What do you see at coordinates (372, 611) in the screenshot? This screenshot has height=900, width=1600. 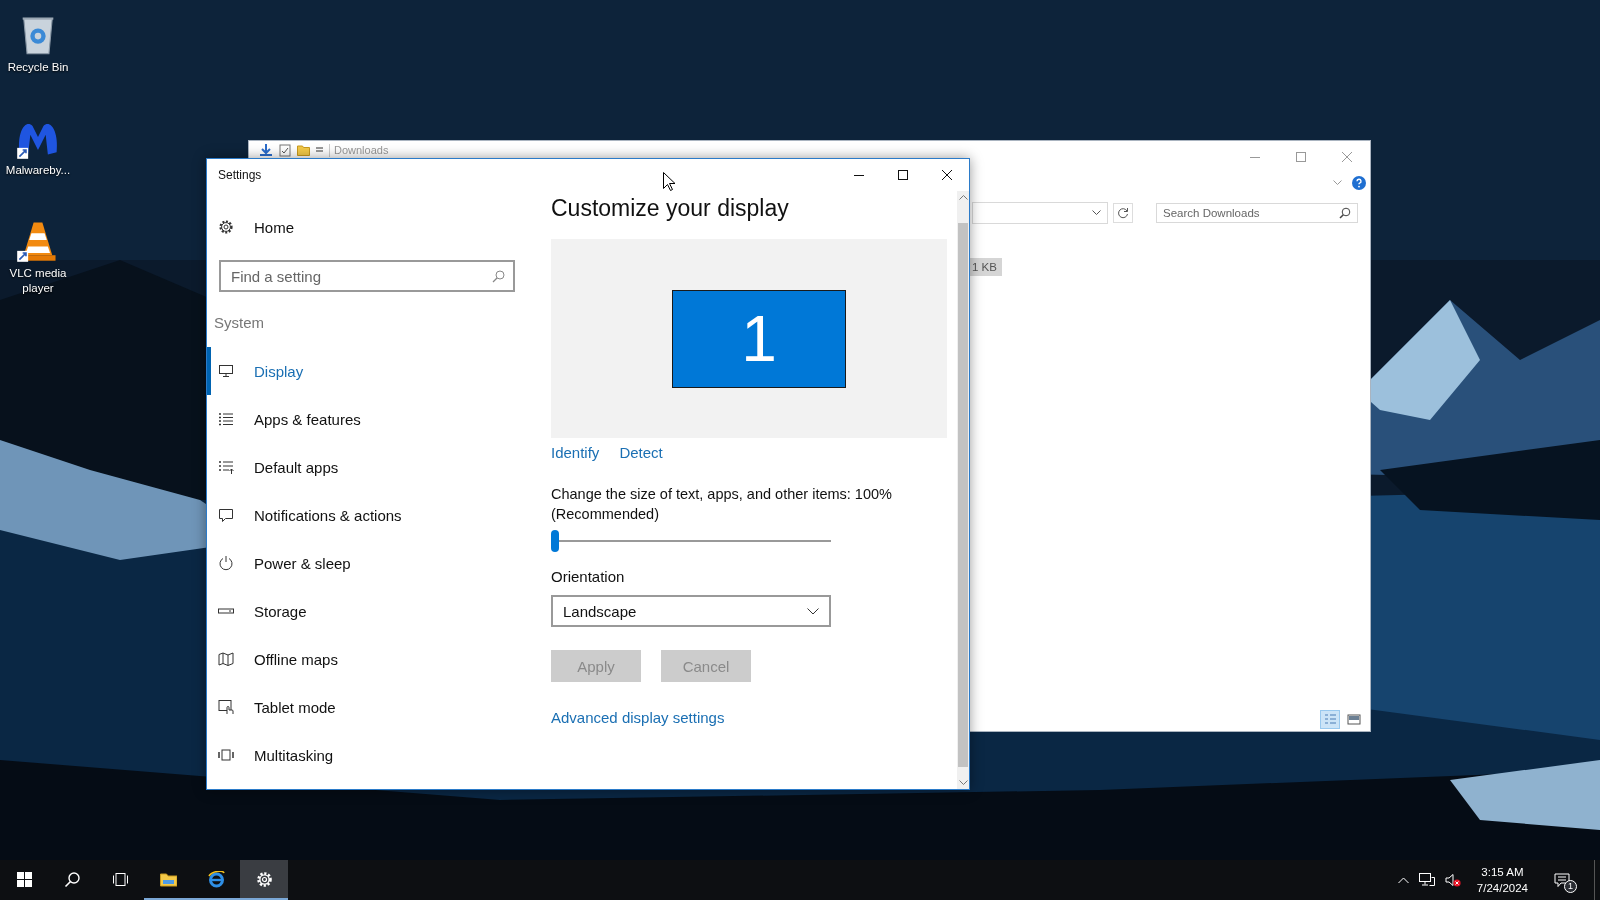 I see `nav-item: Storage` at bounding box center [372, 611].